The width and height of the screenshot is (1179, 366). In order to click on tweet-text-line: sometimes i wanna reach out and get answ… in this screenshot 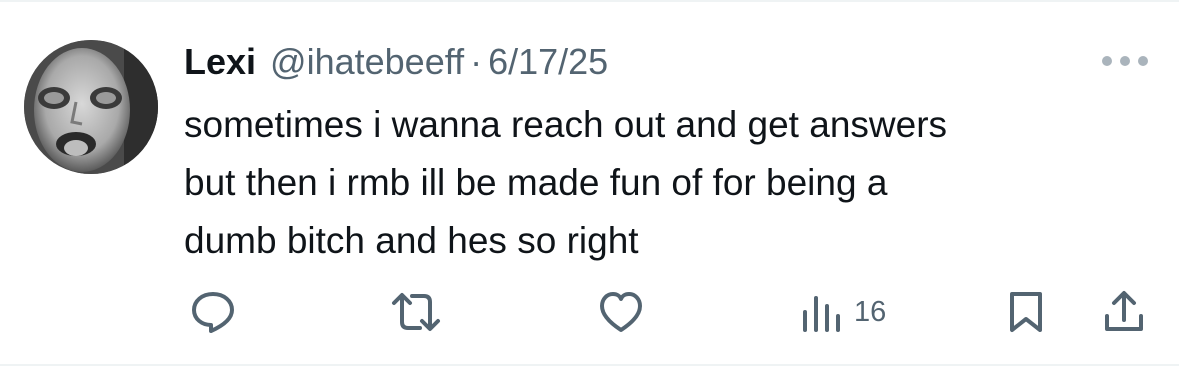, I will do `click(566, 124)`.